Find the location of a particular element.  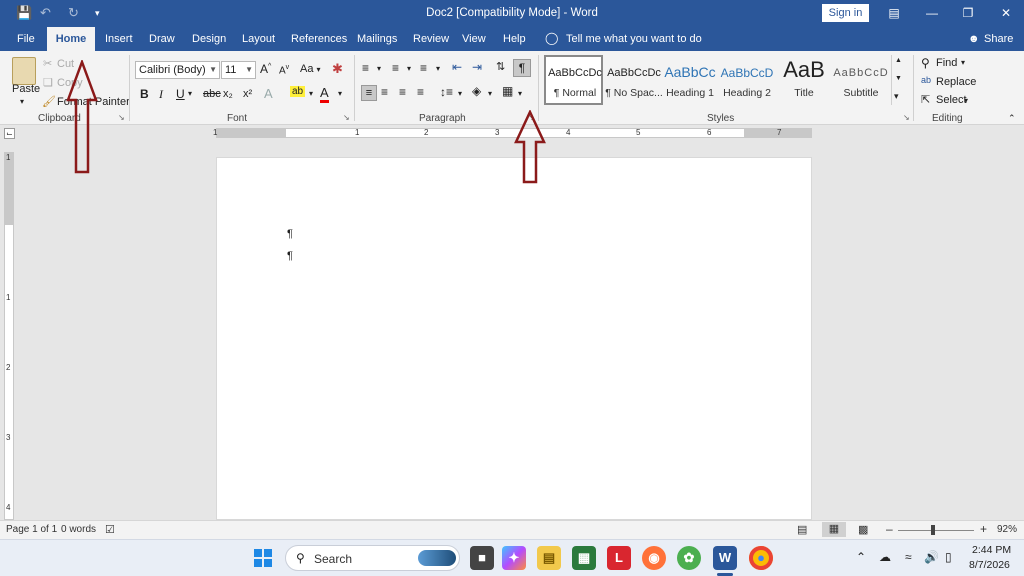

style-heading-1: AaBbCc Heading 1 is located at coordinates (690, 80).